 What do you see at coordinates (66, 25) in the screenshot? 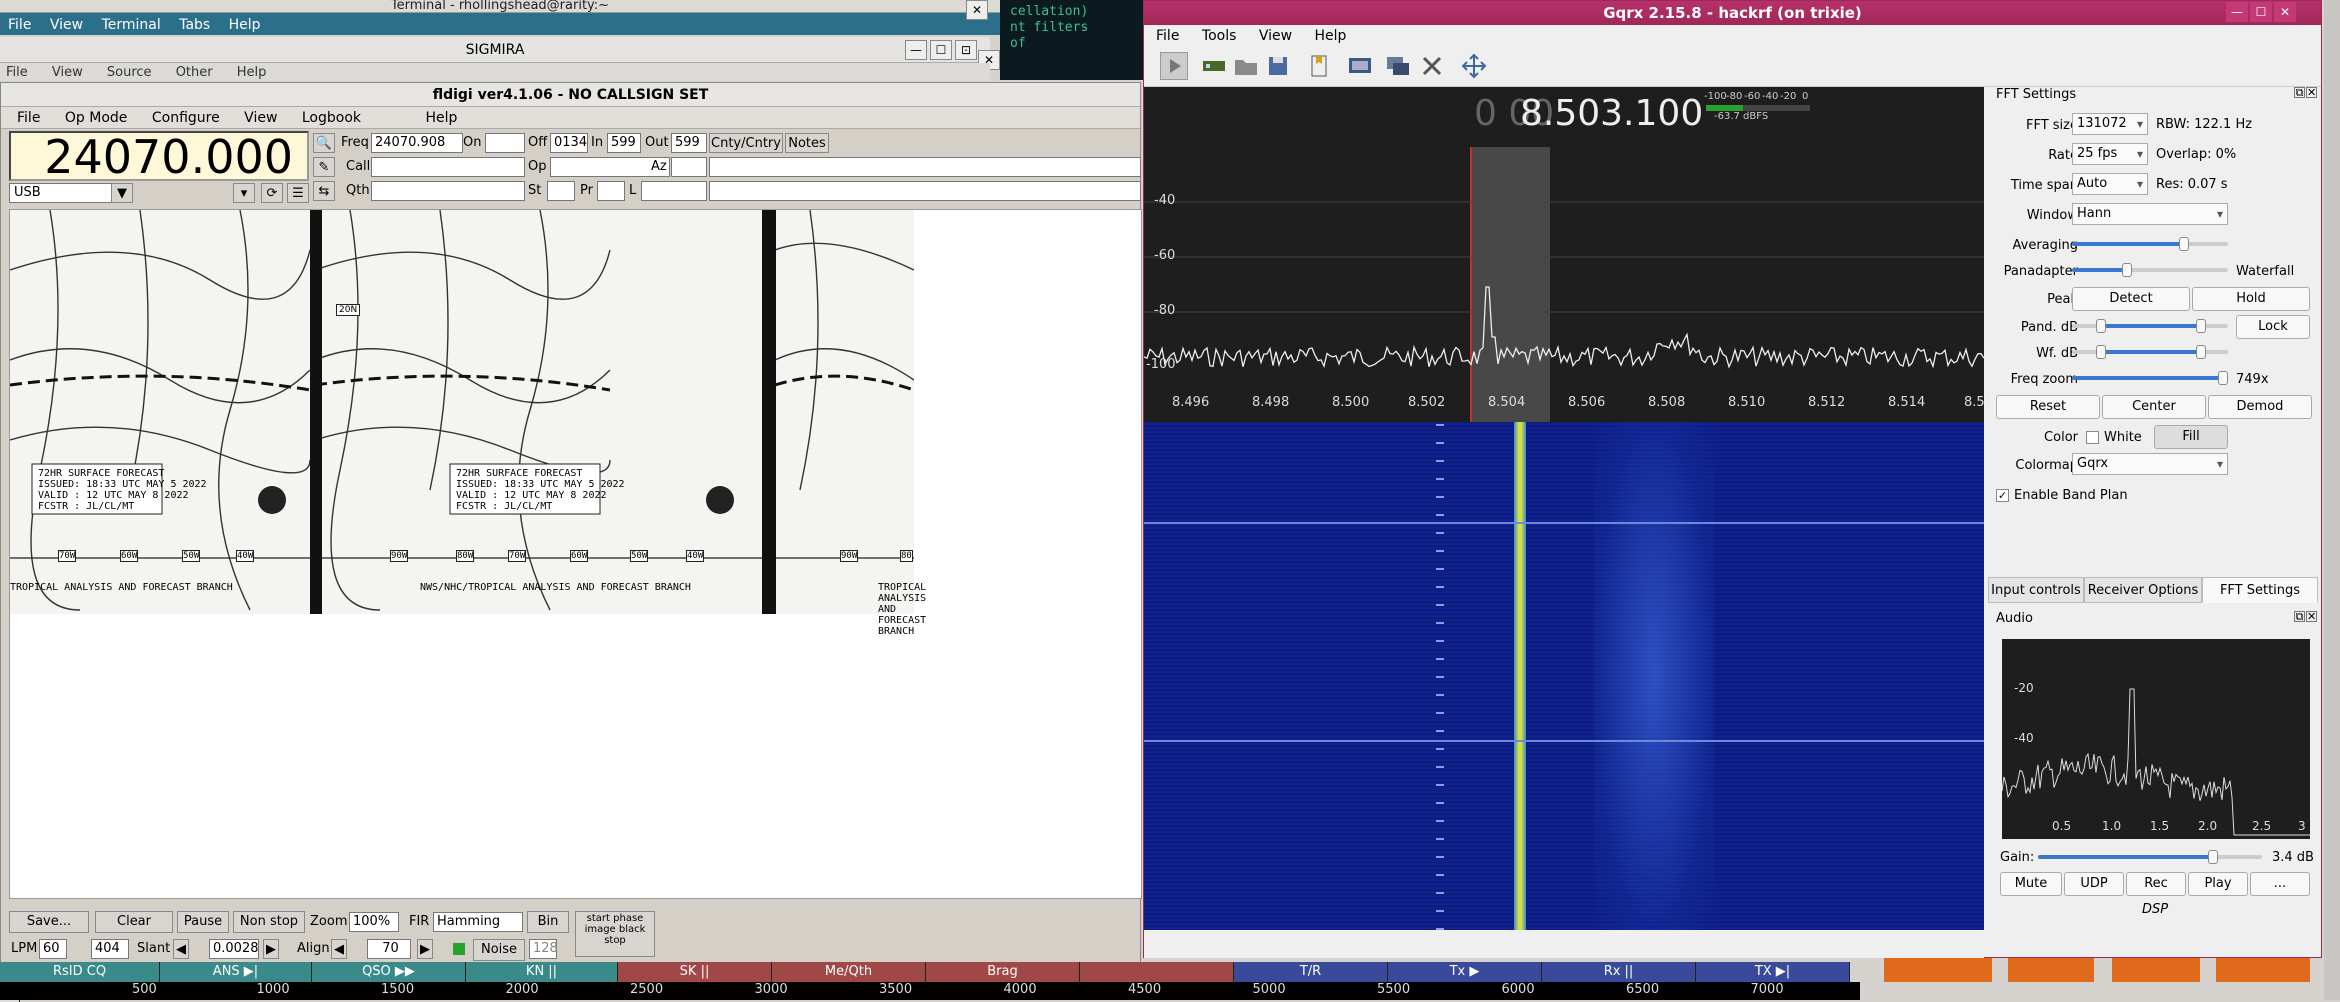
I see `terminal-menu-view: View` at bounding box center [66, 25].